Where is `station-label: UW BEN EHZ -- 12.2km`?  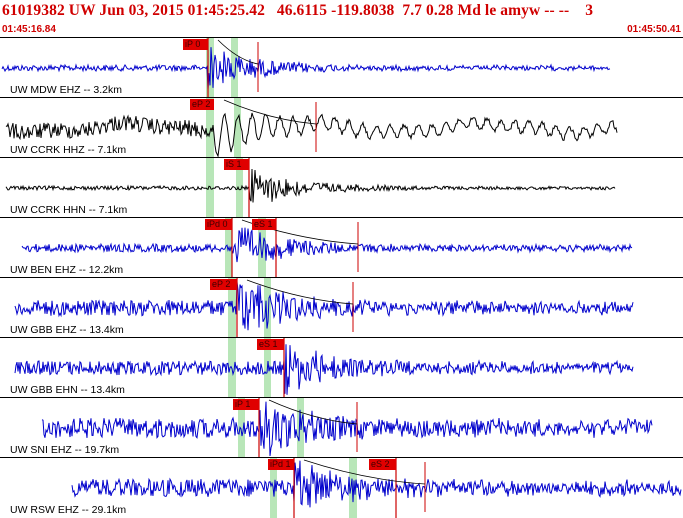
station-label: UW BEN EHZ -- 12.2km is located at coordinates (67, 270).